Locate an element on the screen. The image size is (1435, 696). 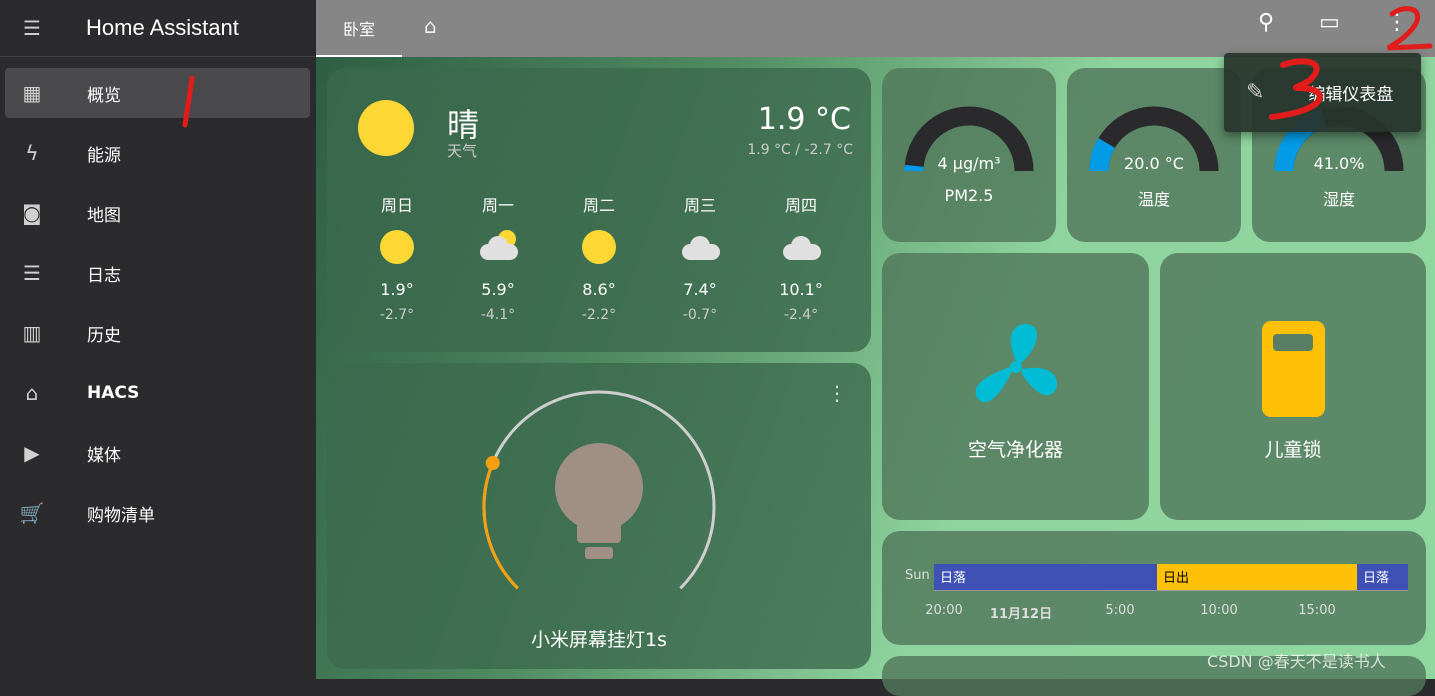
lightning-icon: ϟ is located at coordinates (32, 153).